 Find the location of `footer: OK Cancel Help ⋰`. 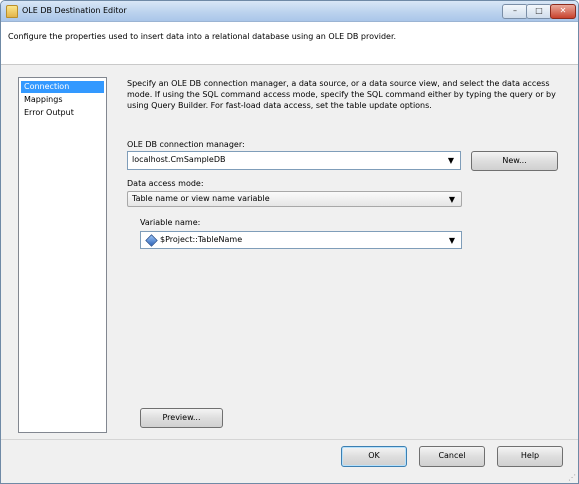

footer: OK Cancel Help ⋰ is located at coordinates (289, 461).